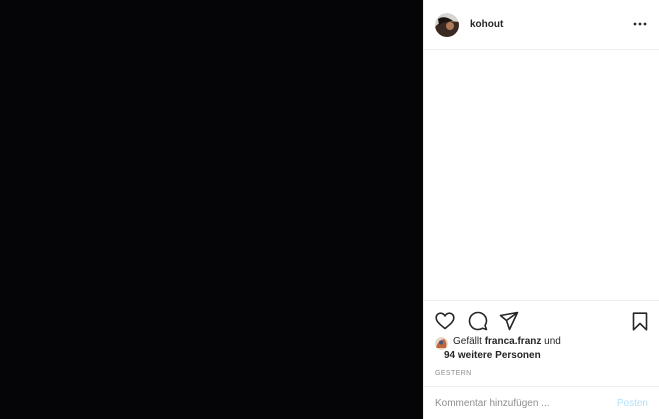 The width and height of the screenshot is (659, 419). Describe the element at coordinates (541, 25) in the screenshot. I see `post-header: kohout` at that location.